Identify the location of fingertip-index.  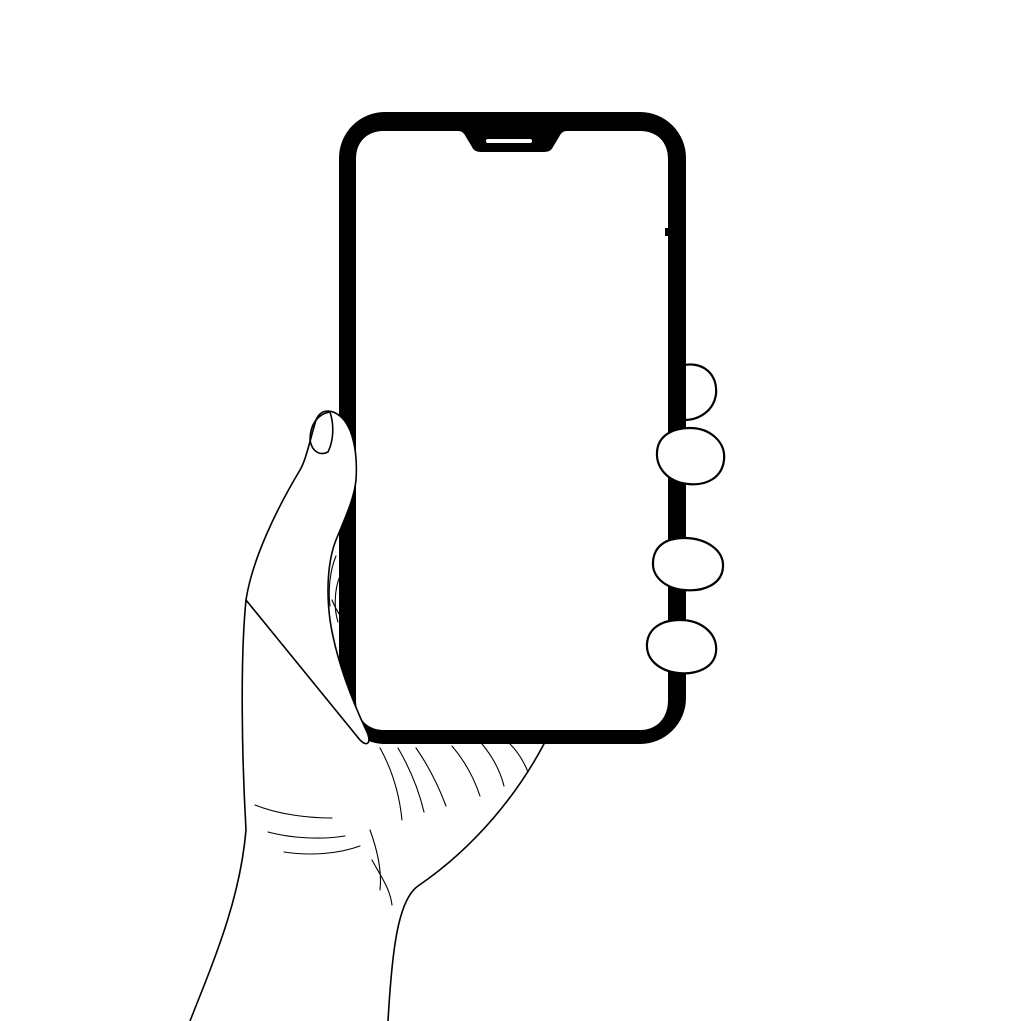
(690, 456).